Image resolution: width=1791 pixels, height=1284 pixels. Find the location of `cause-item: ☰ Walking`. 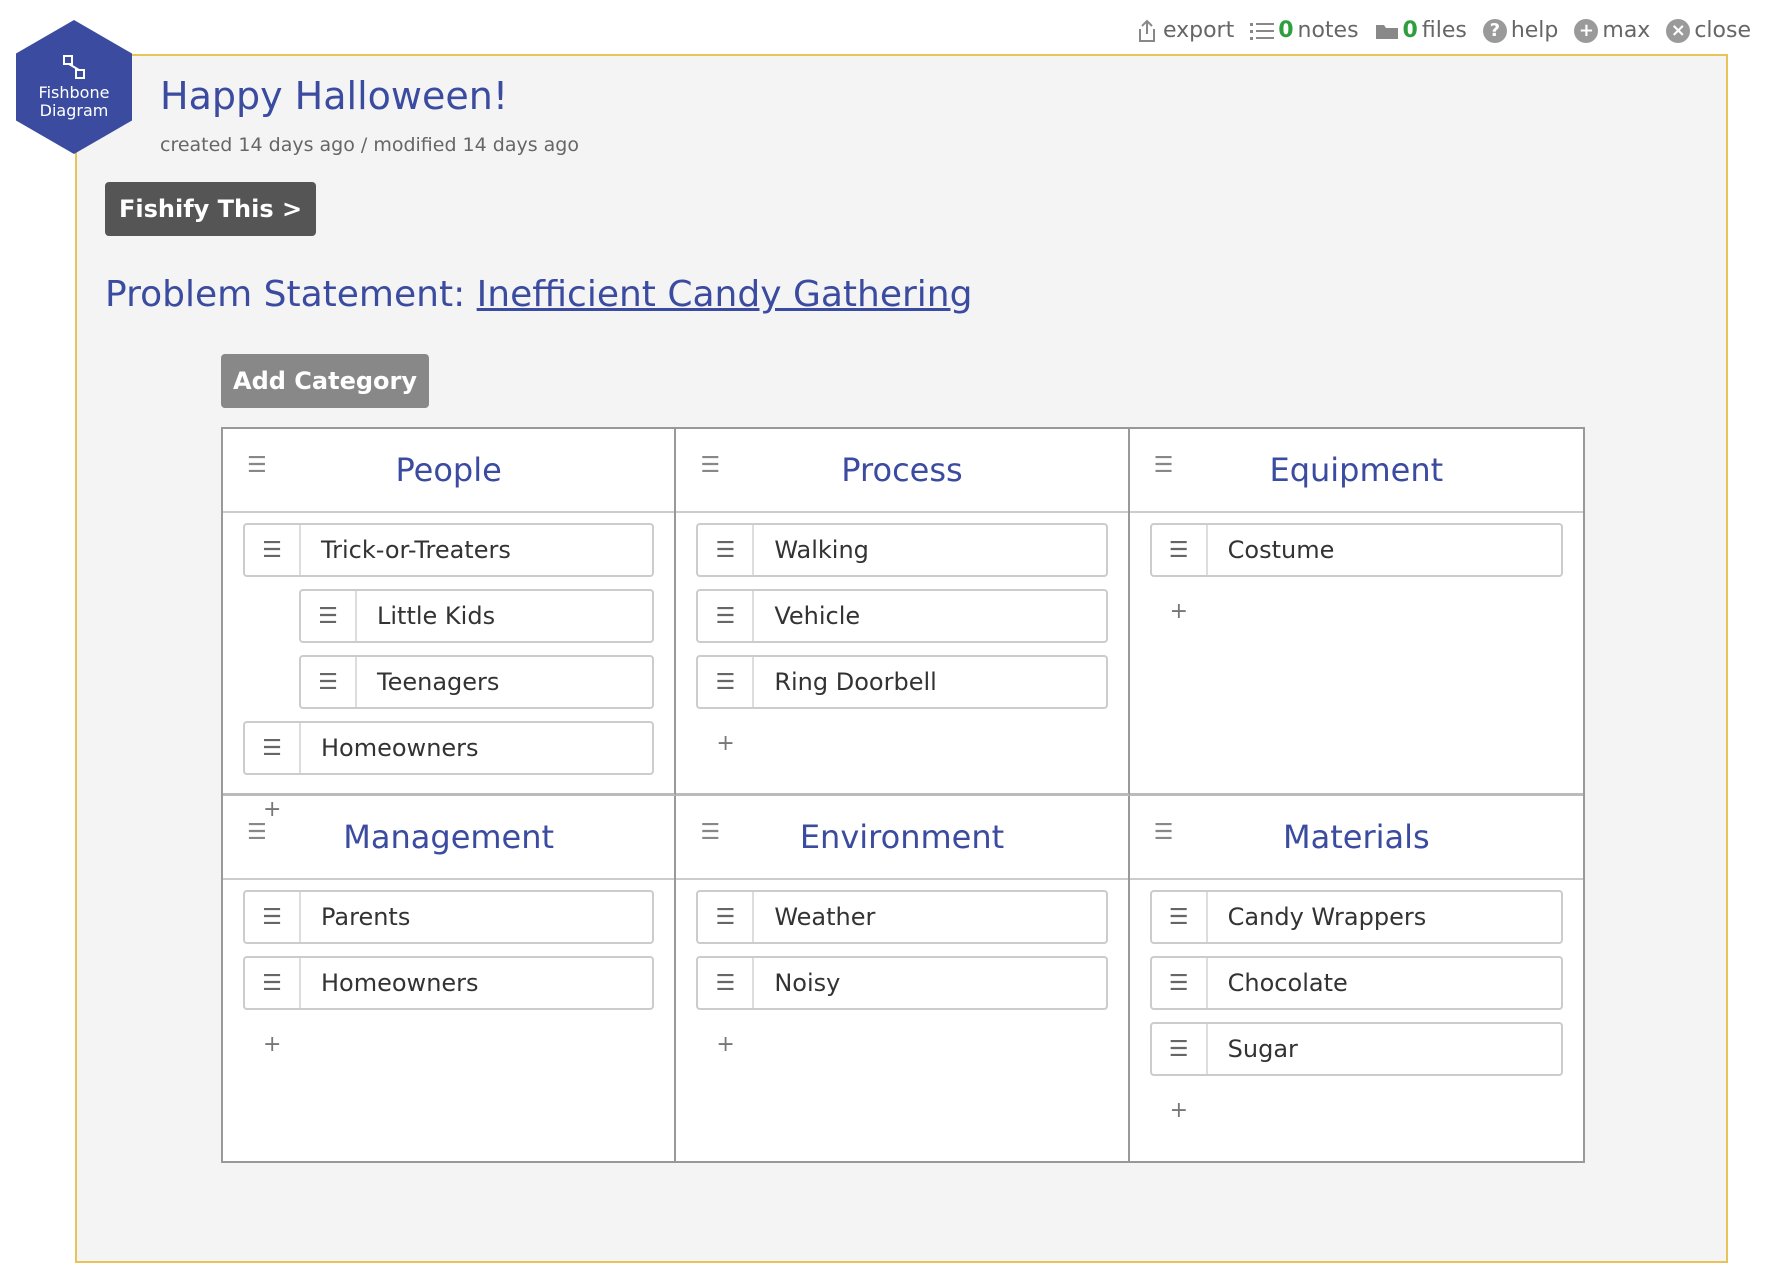

cause-item: ☰ Walking is located at coordinates (902, 550).